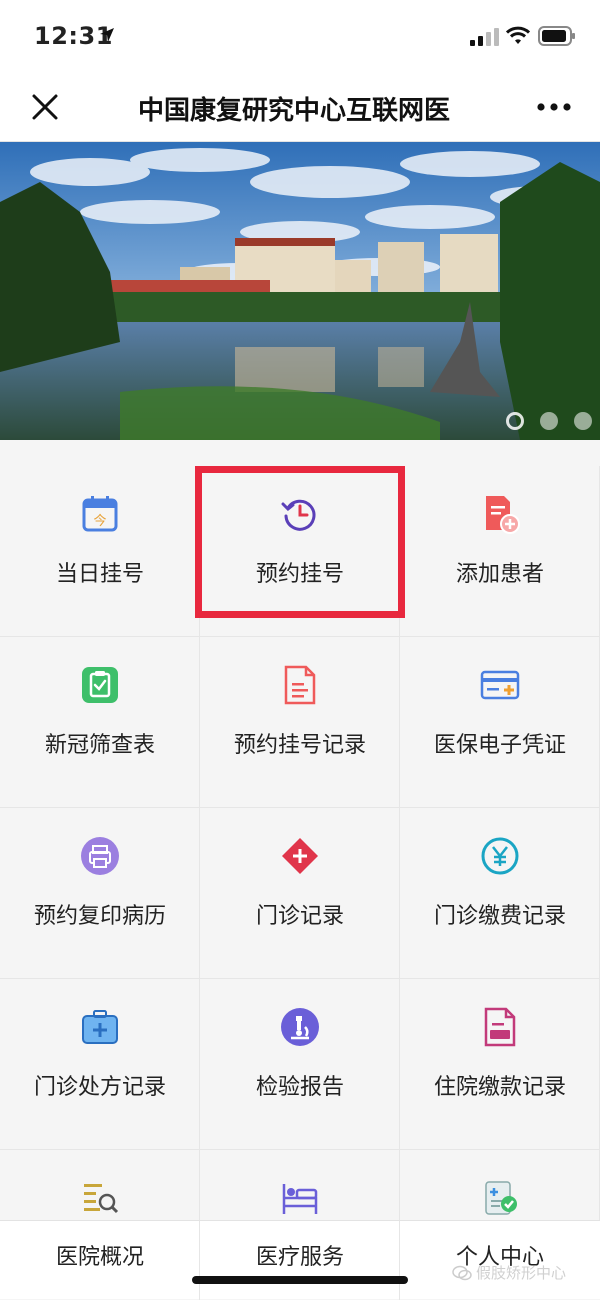  What do you see at coordinates (300, 722) in the screenshot?
I see `appointment-records-button: 预约挂号记录` at bounding box center [300, 722].